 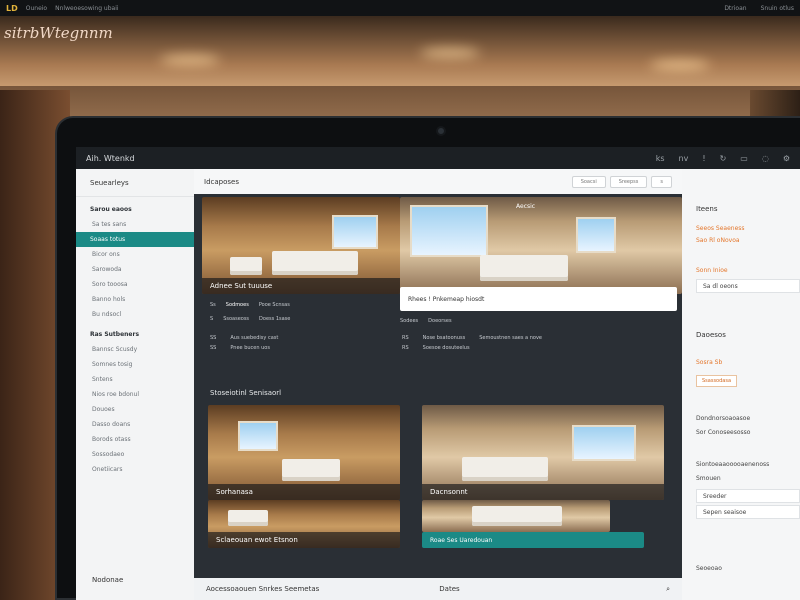 What do you see at coordinates (135, 183) in the screenshot?
I see `sidebar-header: Seuearleys` at bounding box center [135, 183].